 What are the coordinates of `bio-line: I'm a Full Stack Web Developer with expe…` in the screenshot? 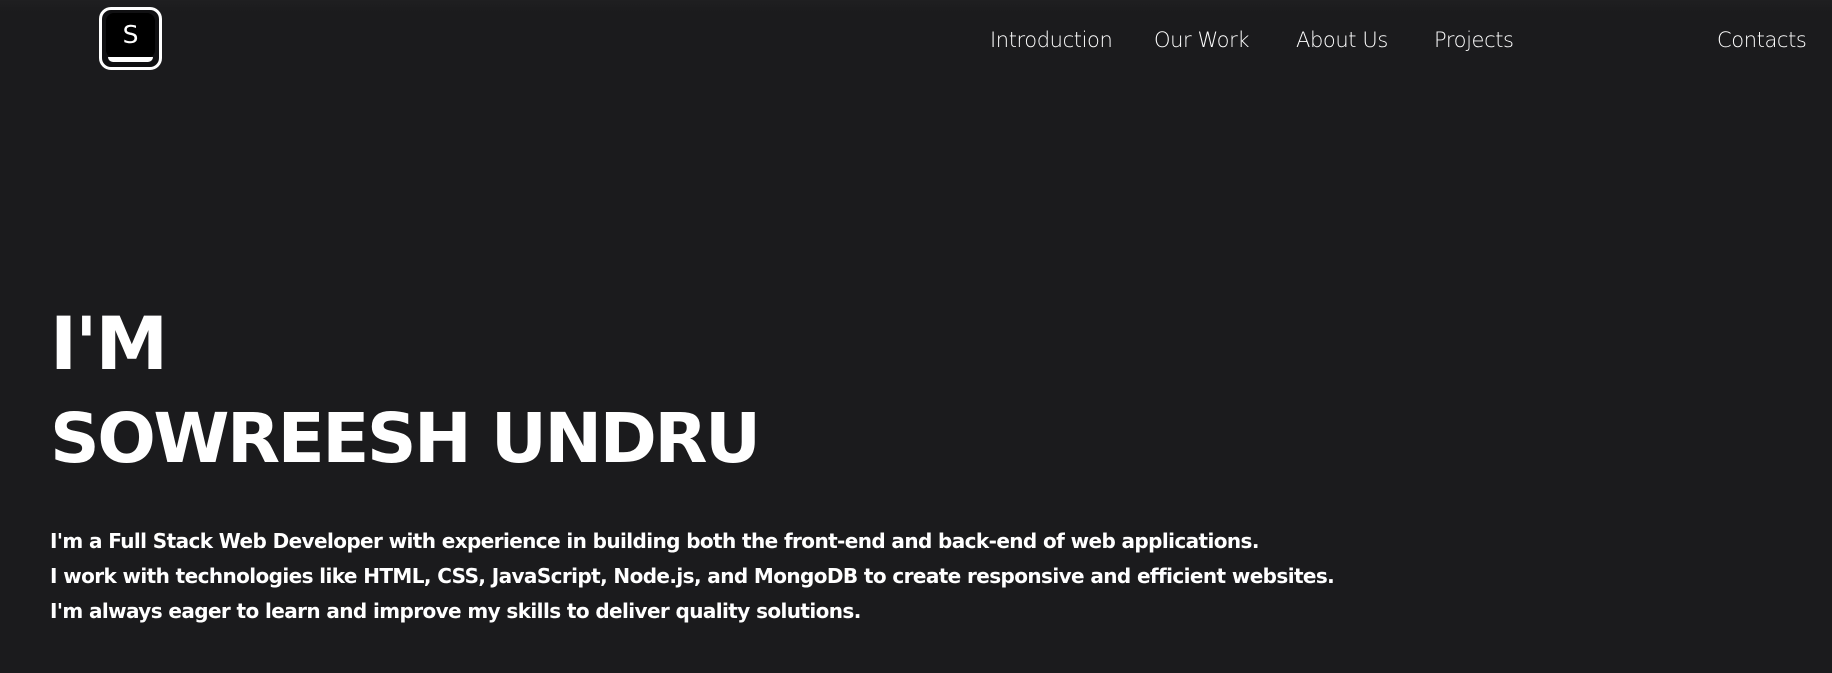 It's located at (654, 541).